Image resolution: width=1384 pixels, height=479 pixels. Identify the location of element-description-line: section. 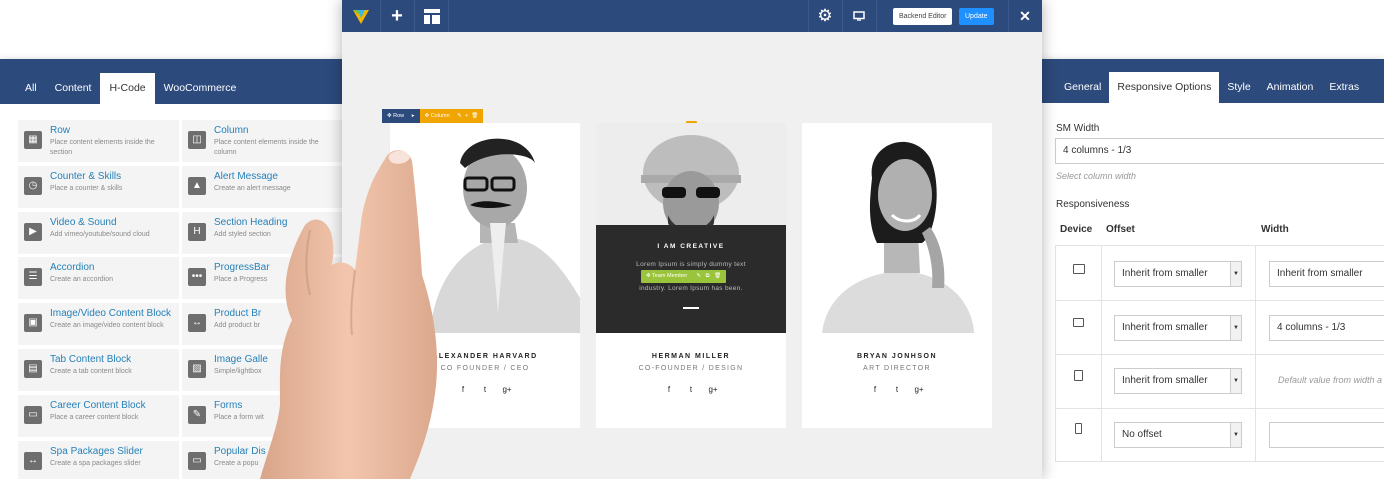
(61, 152).